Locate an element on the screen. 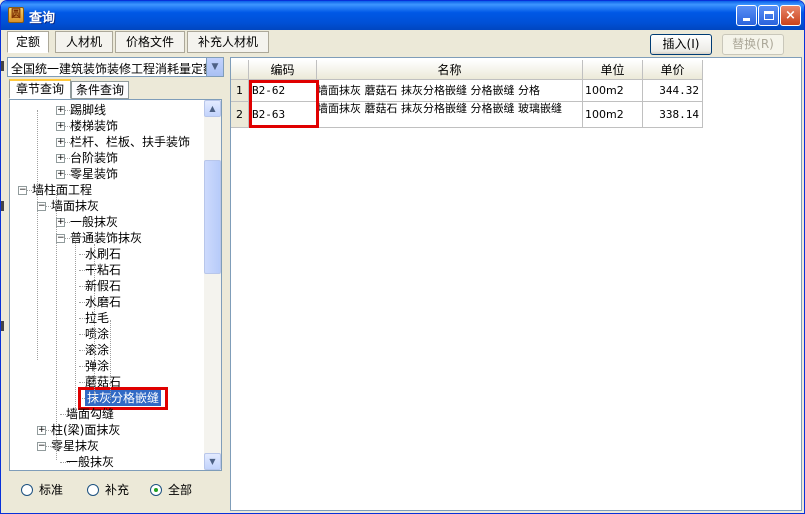  maximize-button is located at coordinates (768, 15).